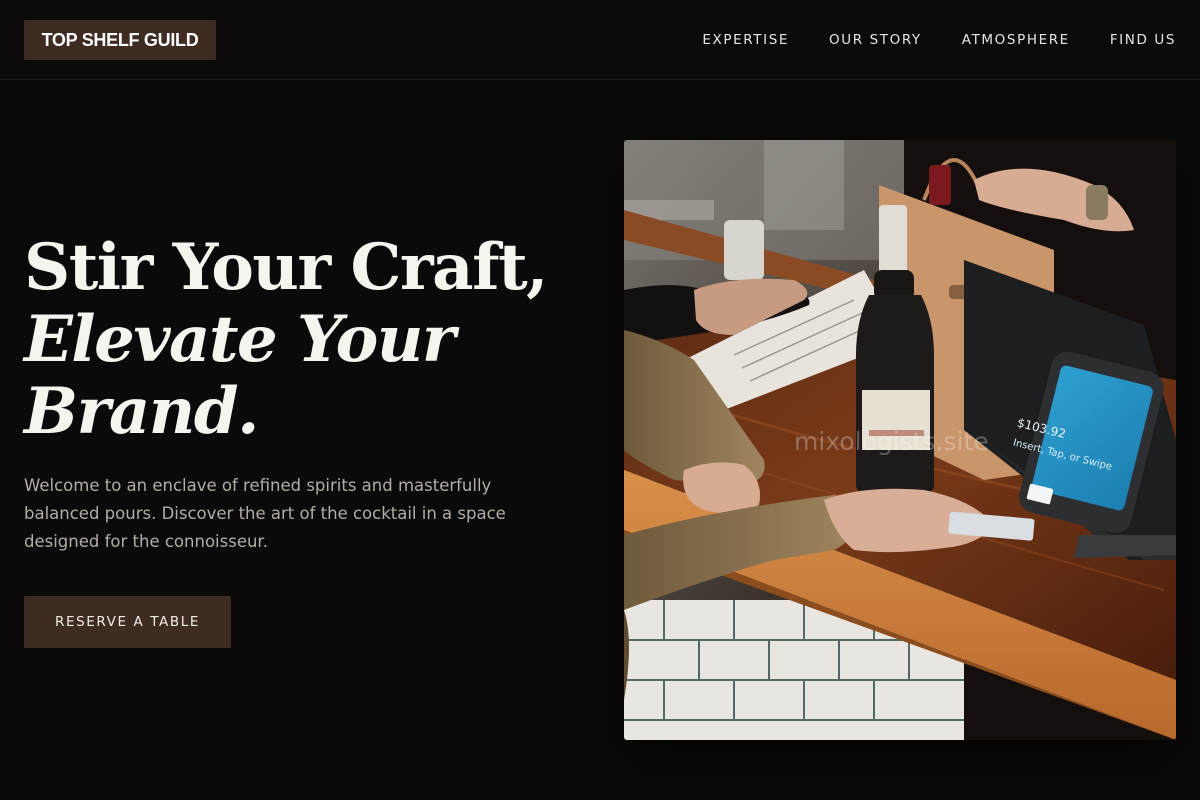  I want to click on nav-link-atmosphere: ATMOSPHERE, so click(1016, 40).